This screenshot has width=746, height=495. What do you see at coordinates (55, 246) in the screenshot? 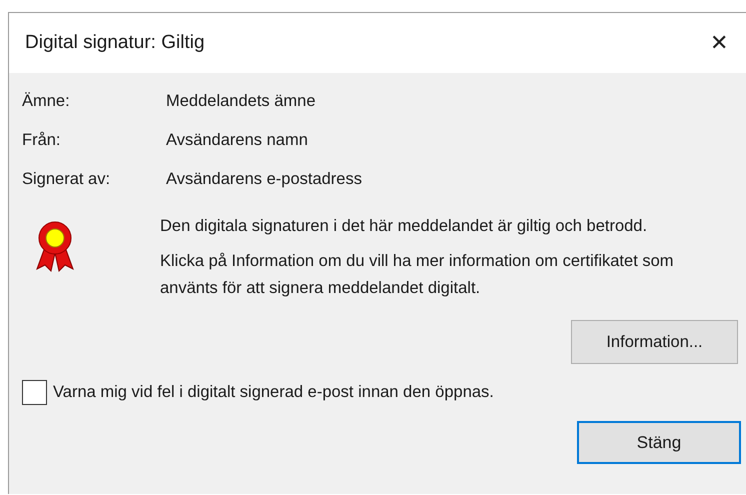
I see `award-ribbon-icon` at bounding box center [55, 246].